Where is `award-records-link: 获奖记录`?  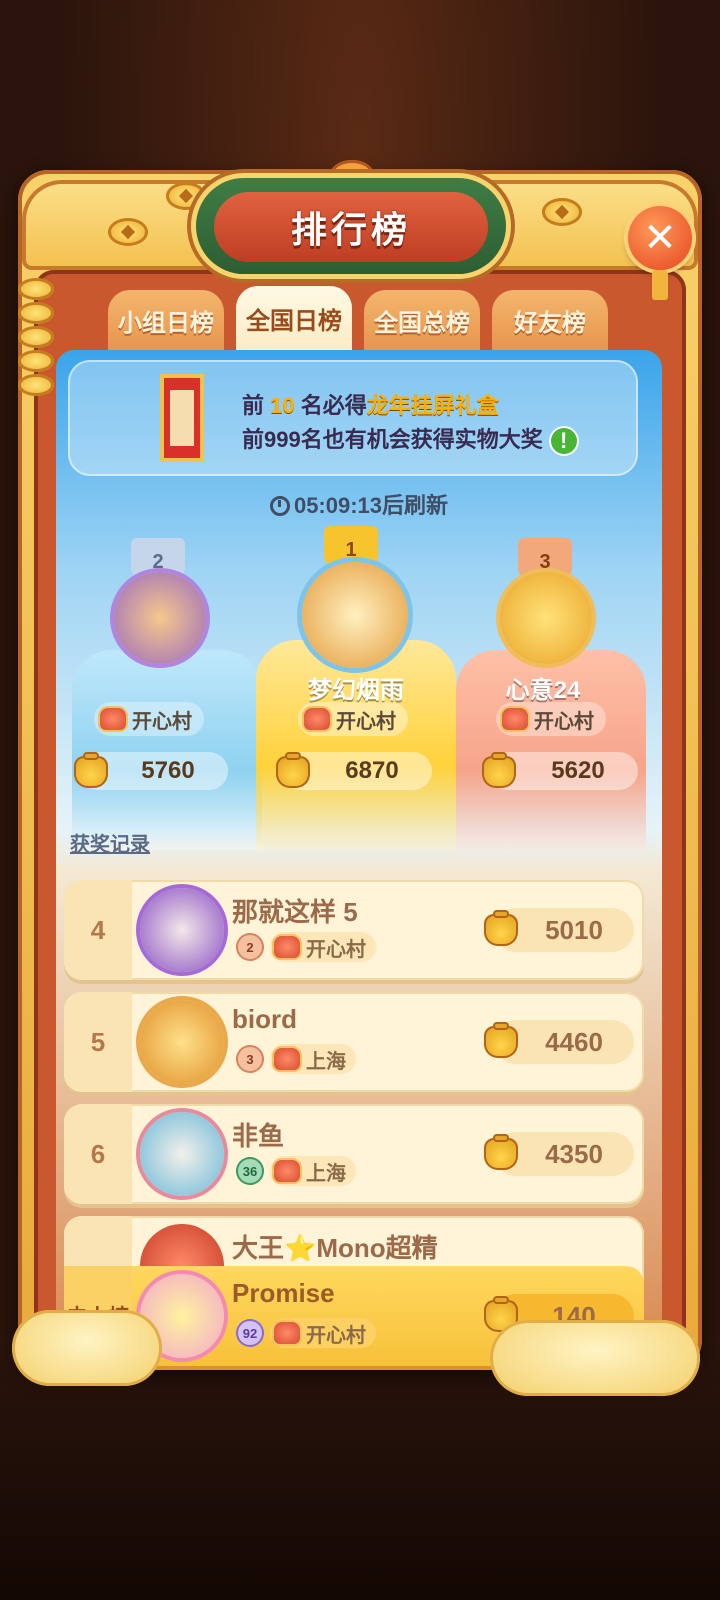 award-records-link: 获奖记录 is located at coordinates (110, 842).